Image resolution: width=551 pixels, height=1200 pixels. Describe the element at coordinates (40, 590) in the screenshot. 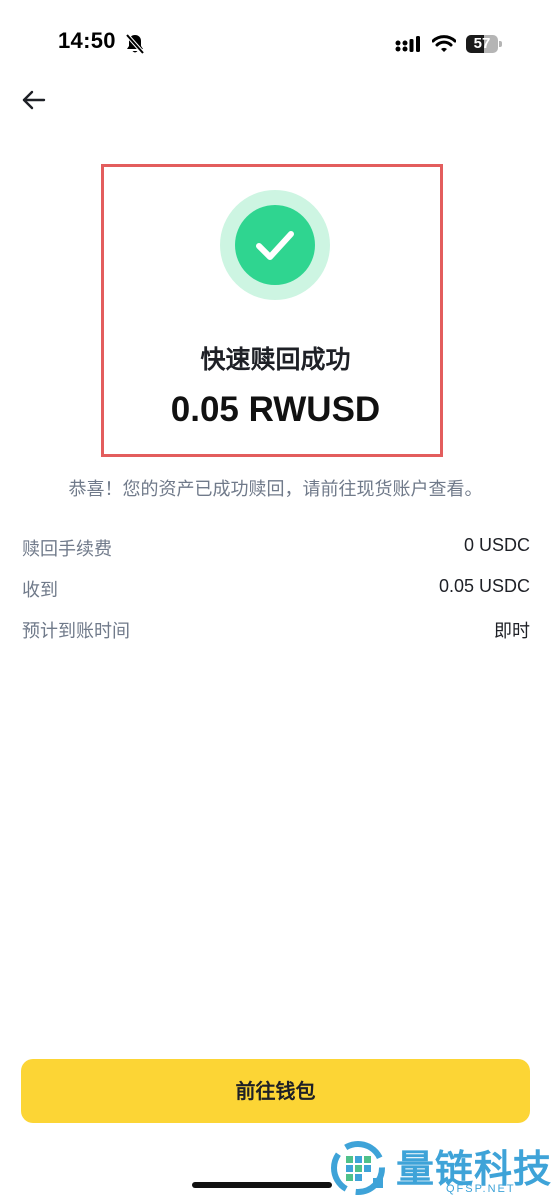

I see `detail-label: 收到` at that location.